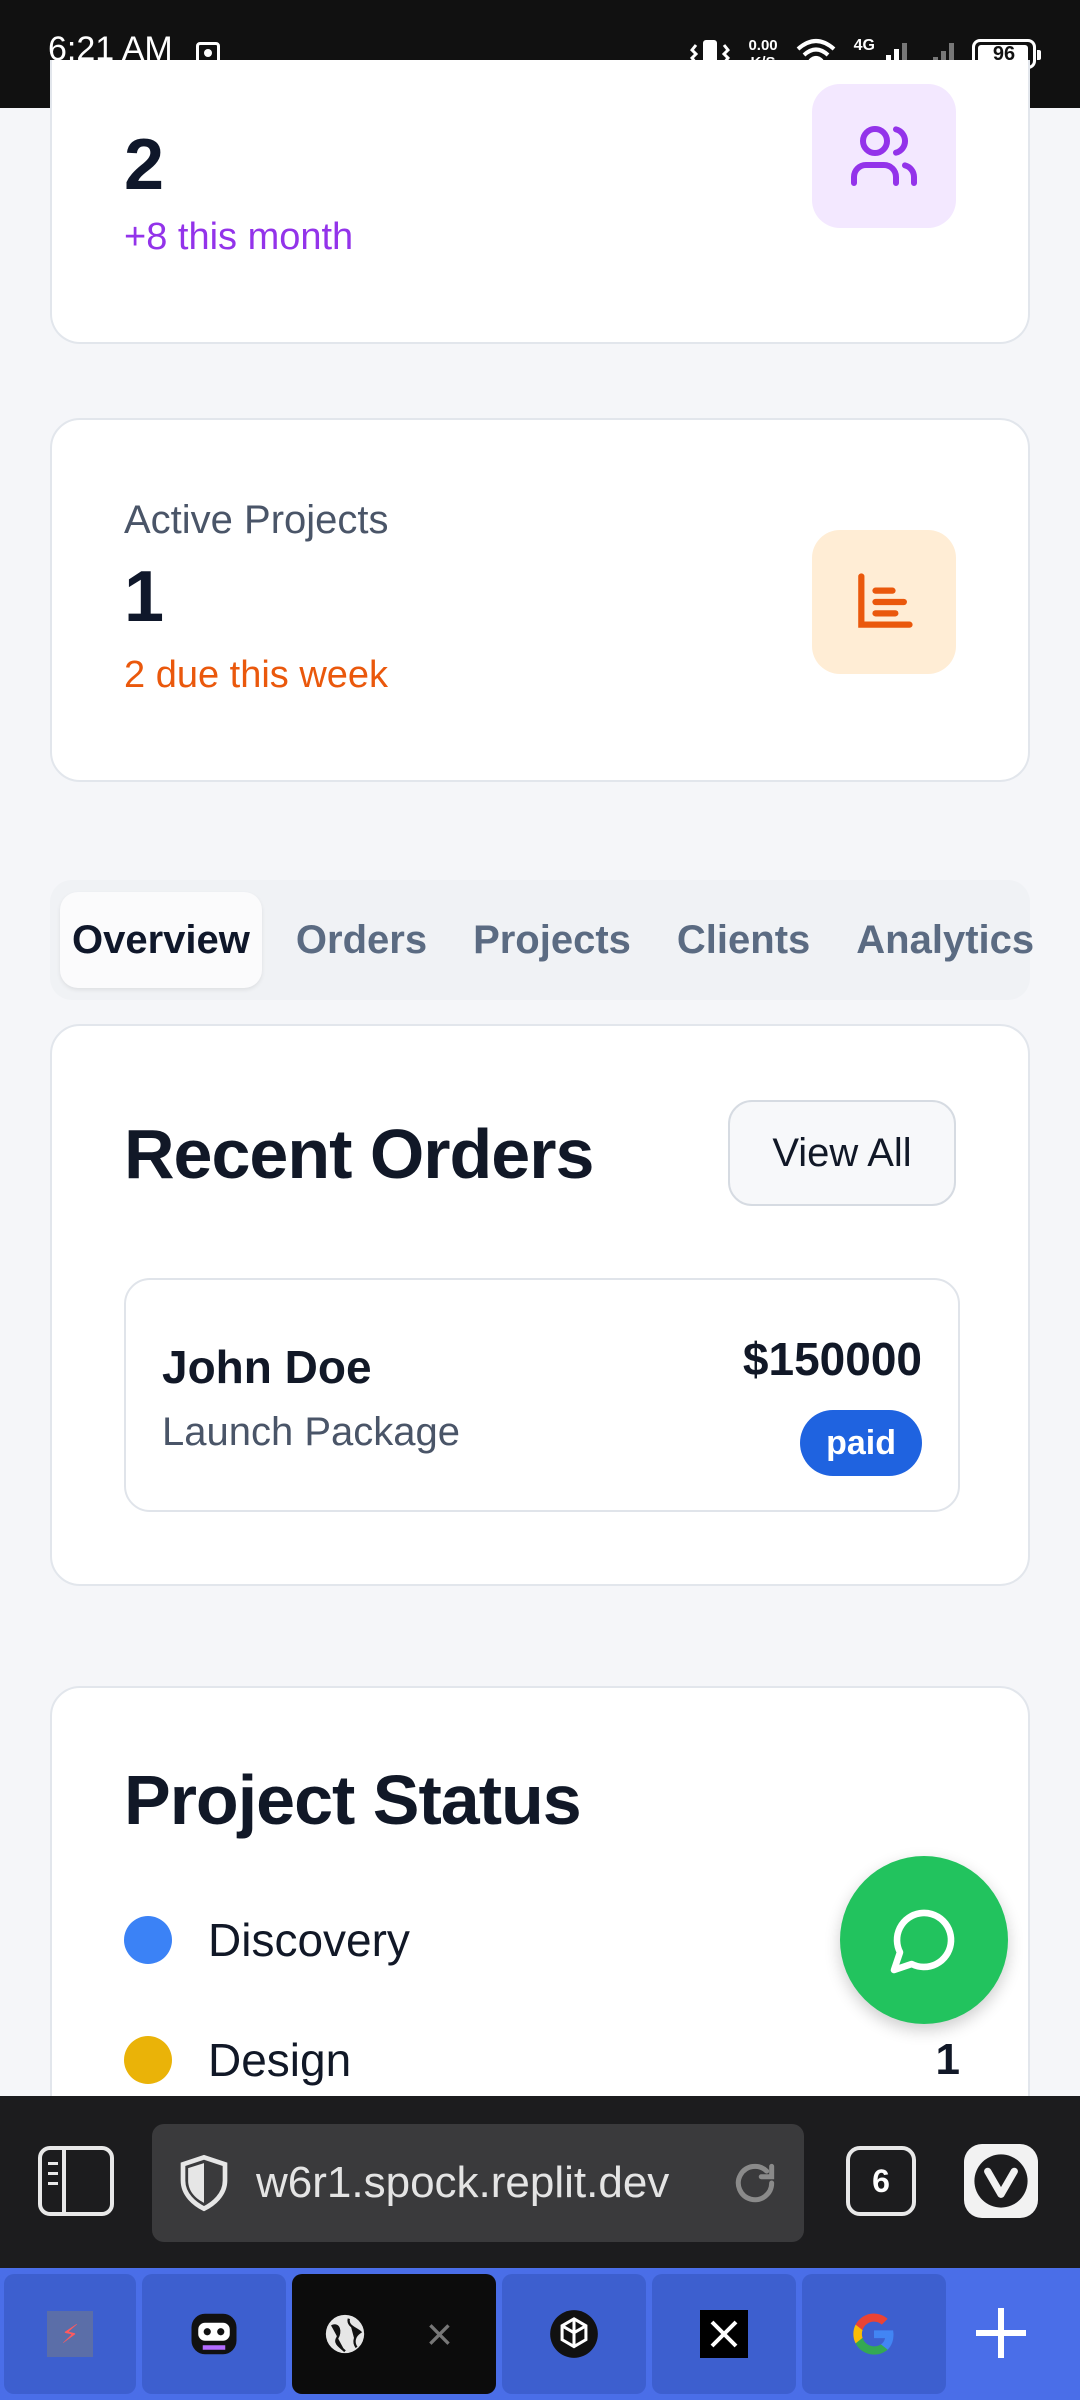 The width and height of the screenshot is (1080, 2400). What do you see at coordinates (280, 2060) in the screenshot?
I see `status-name: Design` at bounding box center [280, 2060].